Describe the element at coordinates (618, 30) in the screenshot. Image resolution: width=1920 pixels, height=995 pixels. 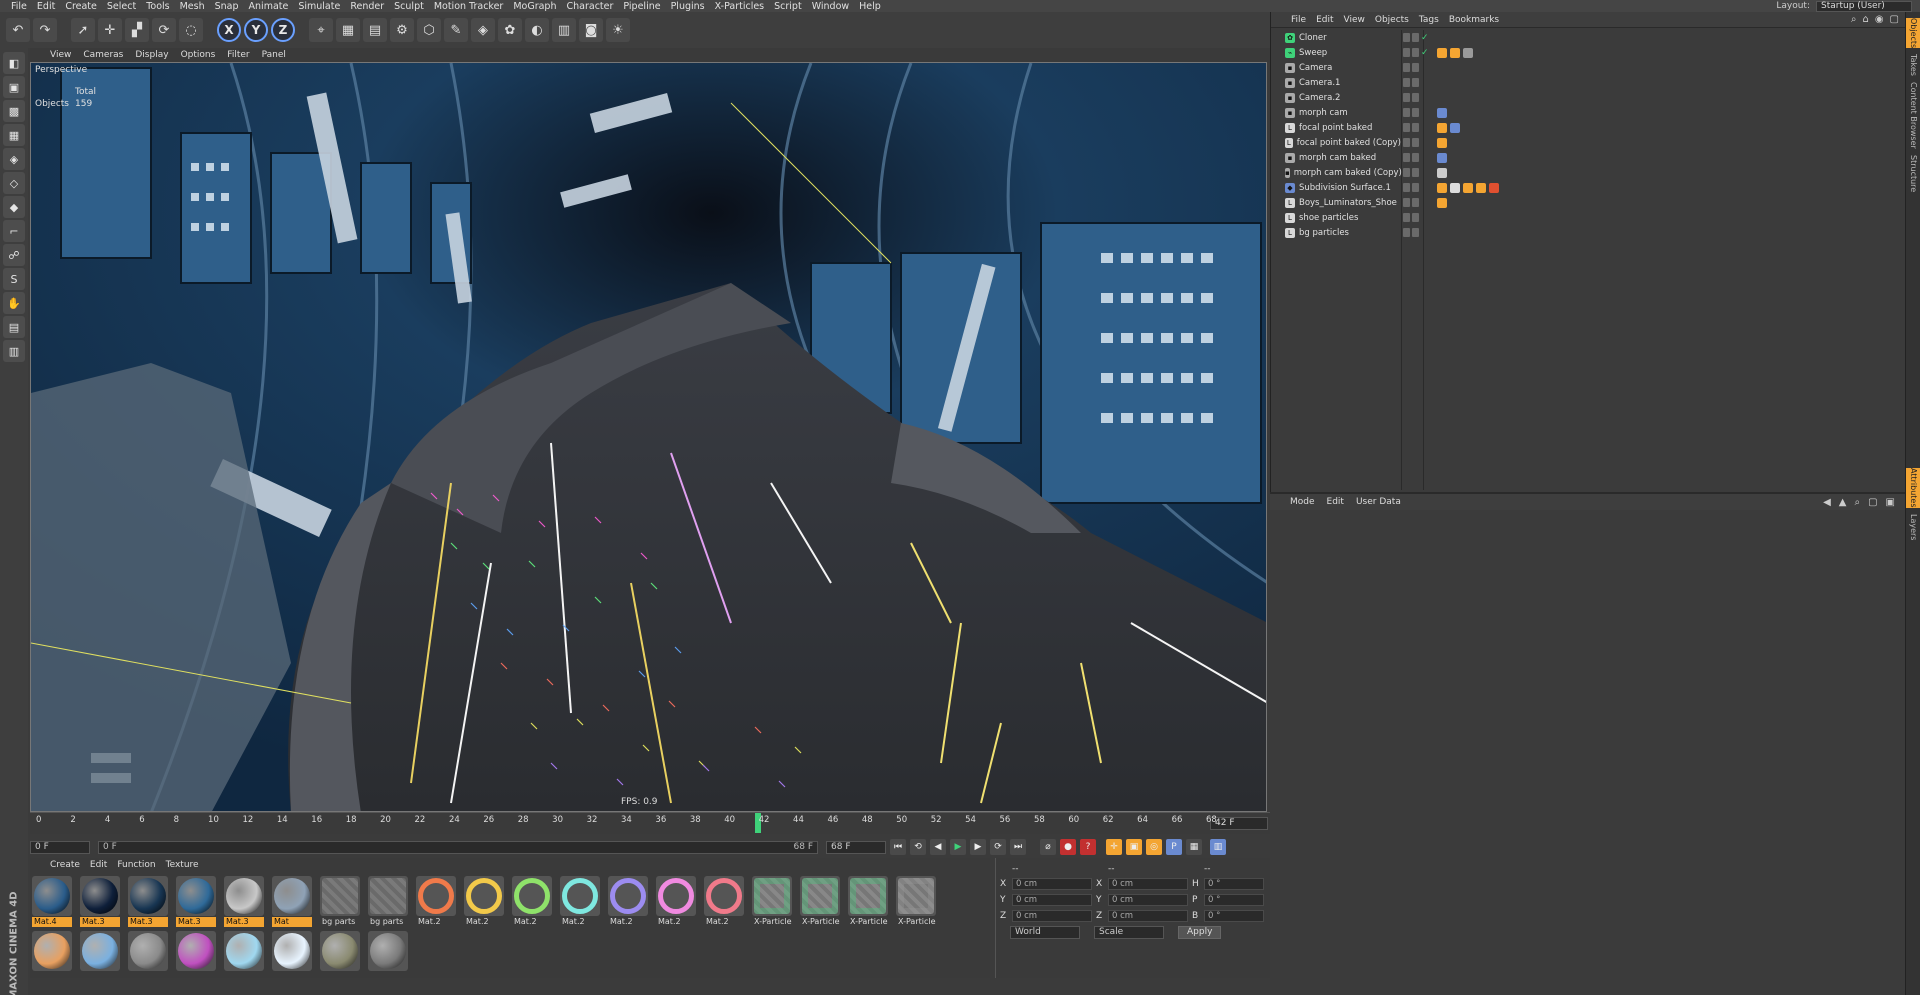
I see `light-icon: ☀` at that location.